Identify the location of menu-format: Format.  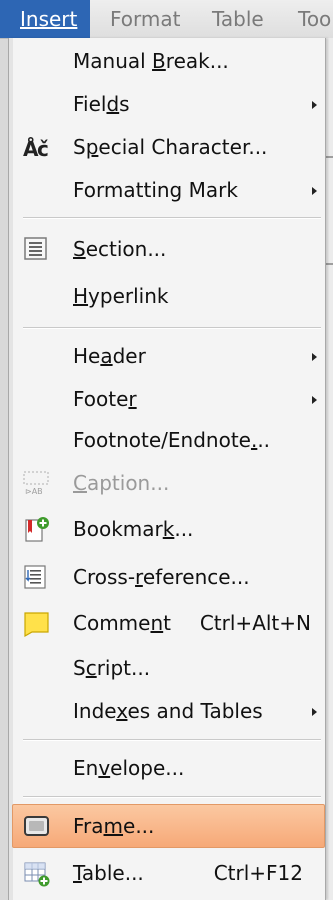
(145, 19).